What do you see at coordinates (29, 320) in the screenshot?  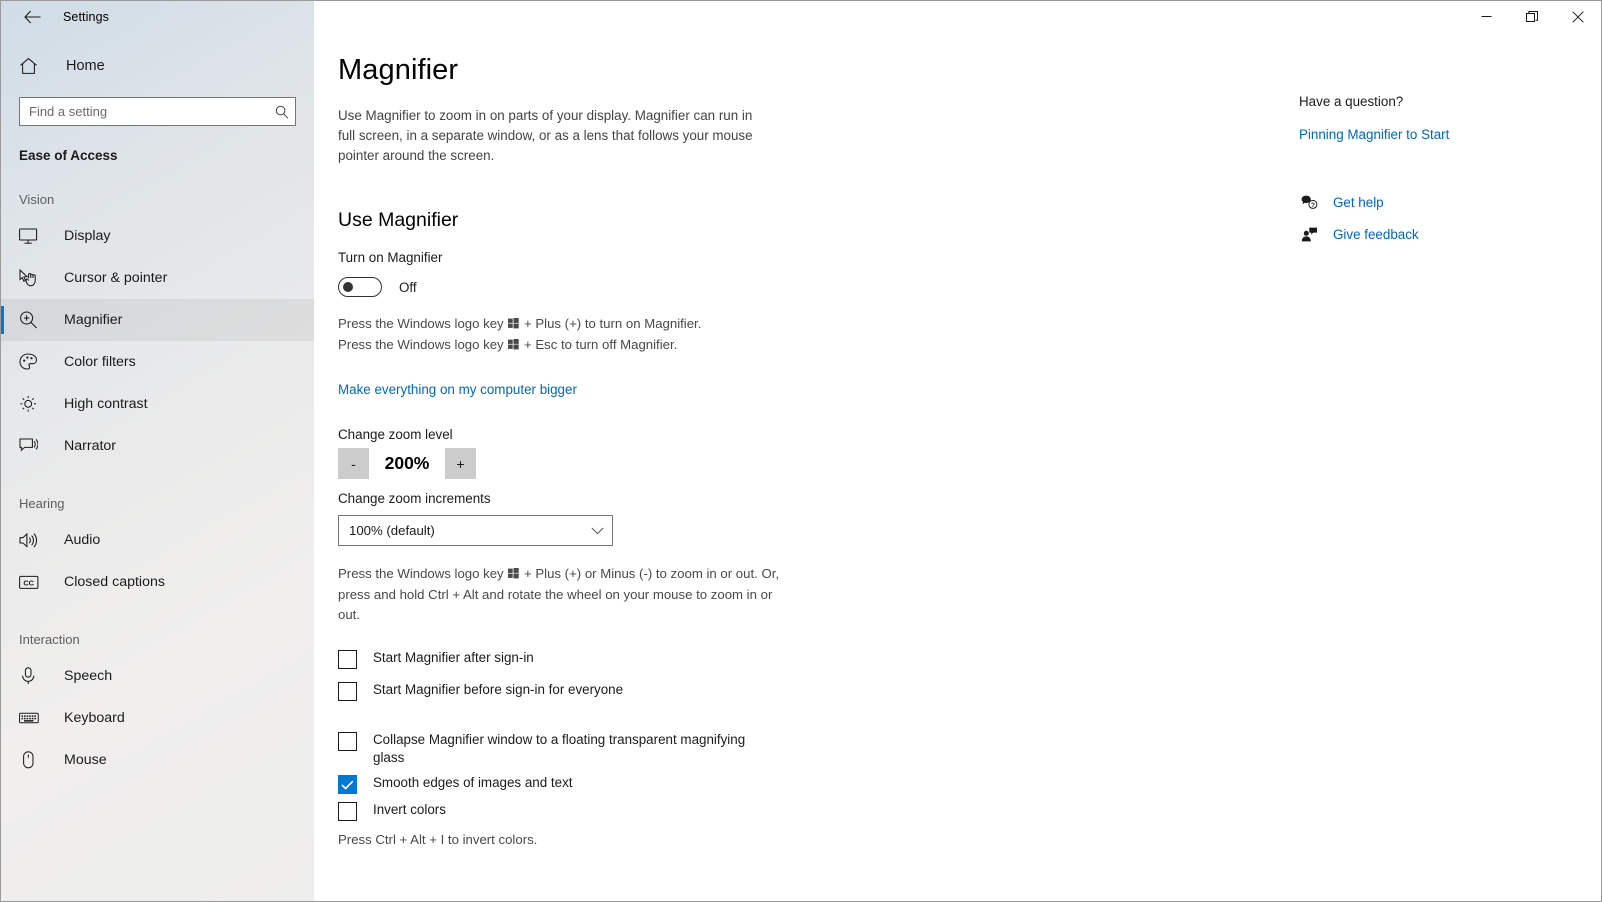 I see `magnifier-icon` at bounding box center [29, 320].